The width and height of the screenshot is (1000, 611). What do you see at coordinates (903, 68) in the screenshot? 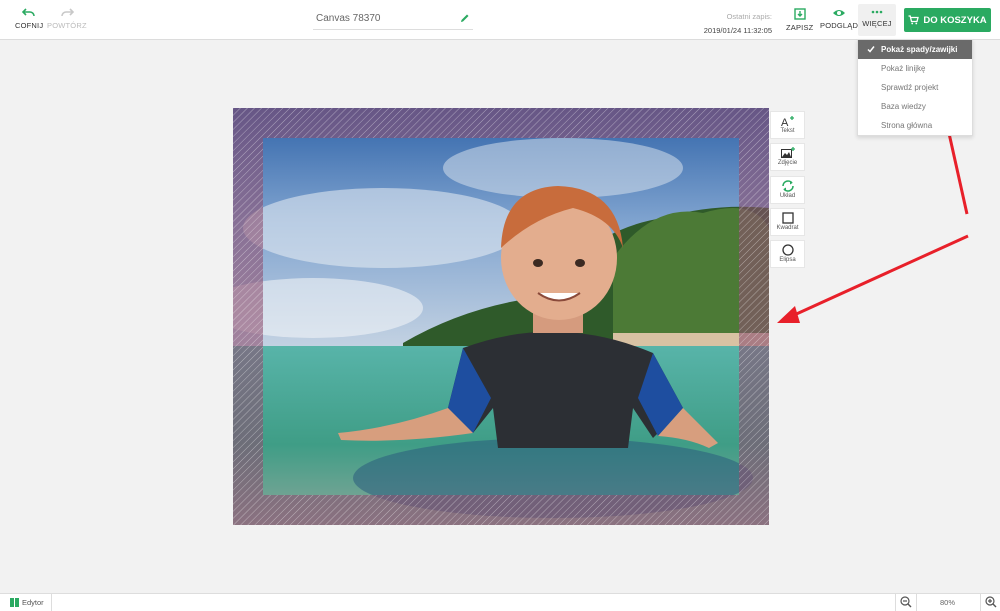
I see `menu-item-label: Pokaż linijkę` at bounding box center [903, 68].